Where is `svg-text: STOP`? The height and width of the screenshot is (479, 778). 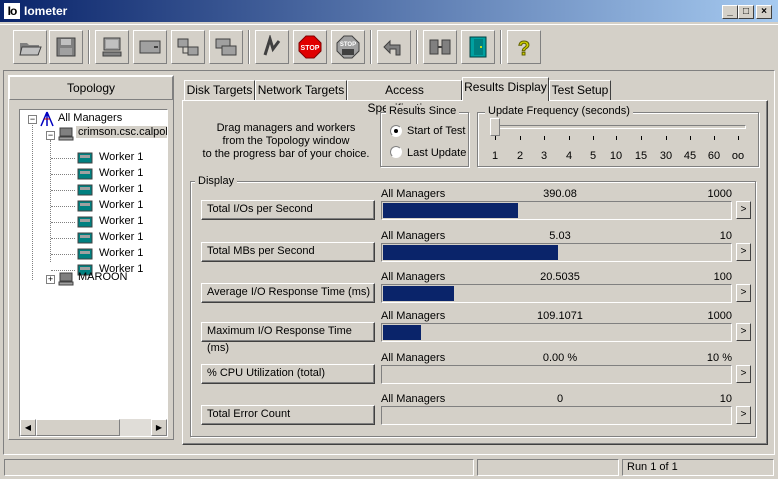
svg-text: STOP is located at coordinates (310, 48).